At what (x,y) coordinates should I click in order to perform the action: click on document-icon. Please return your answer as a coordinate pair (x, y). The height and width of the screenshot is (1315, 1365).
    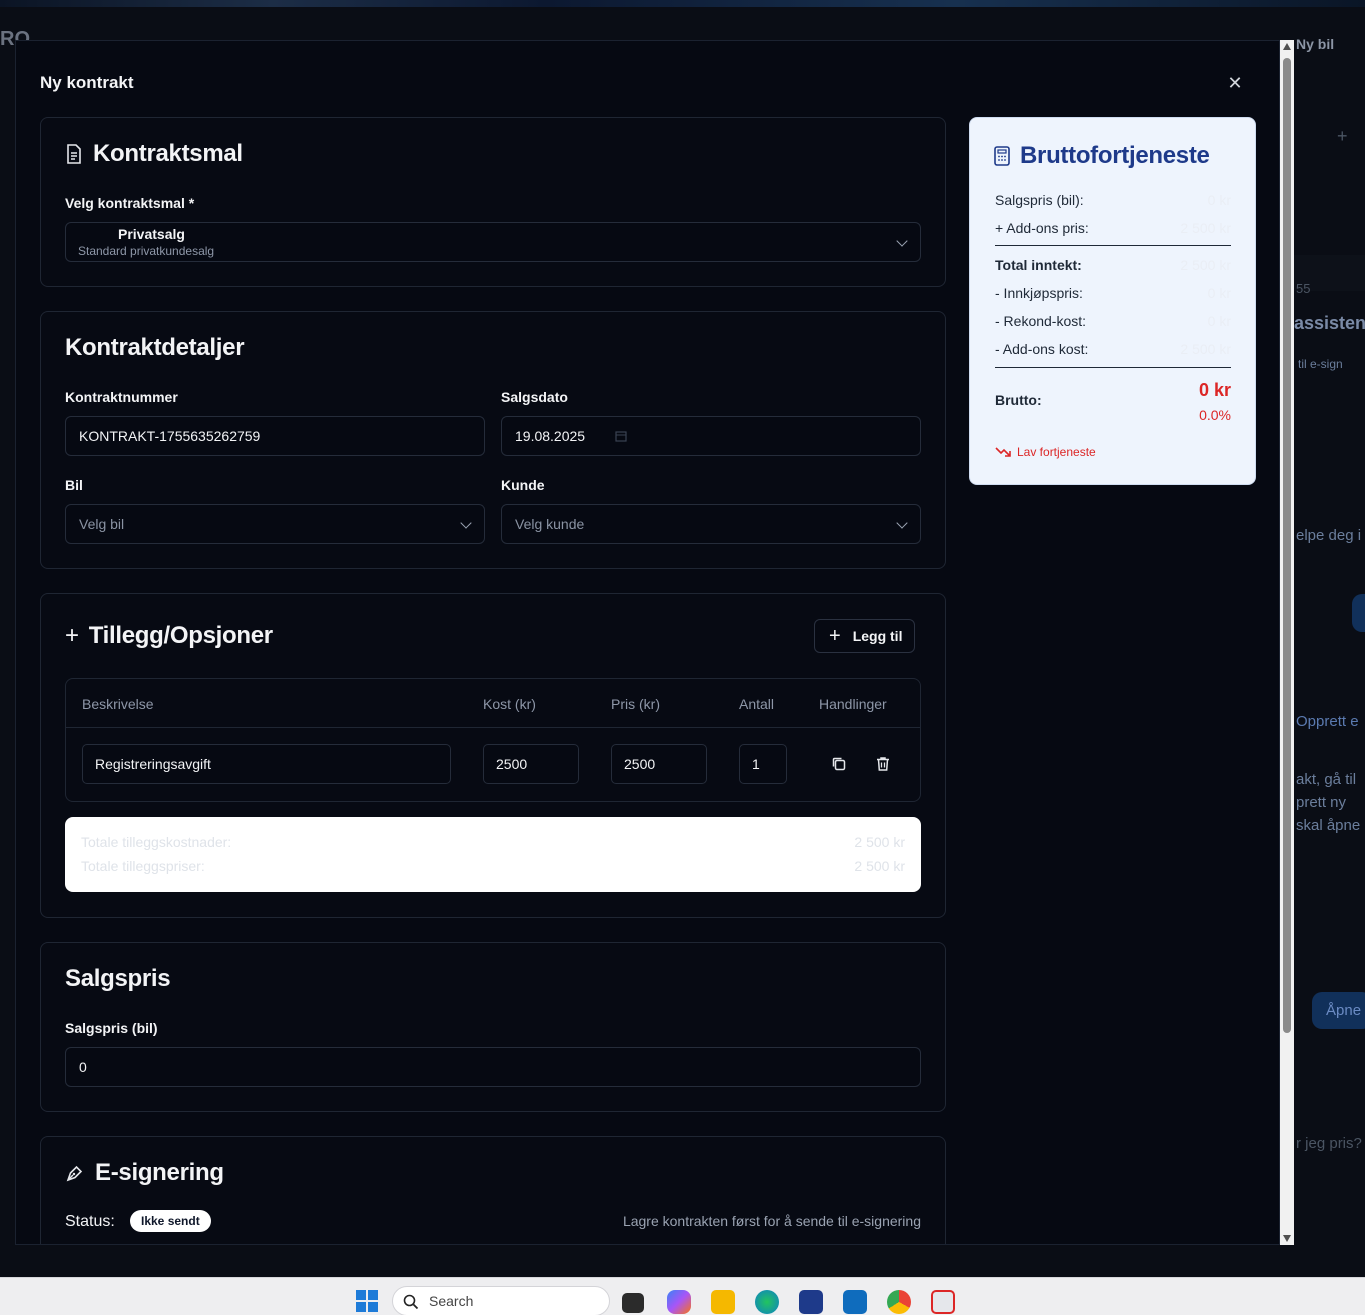
    Looking at the image, I should click on (74, 154).